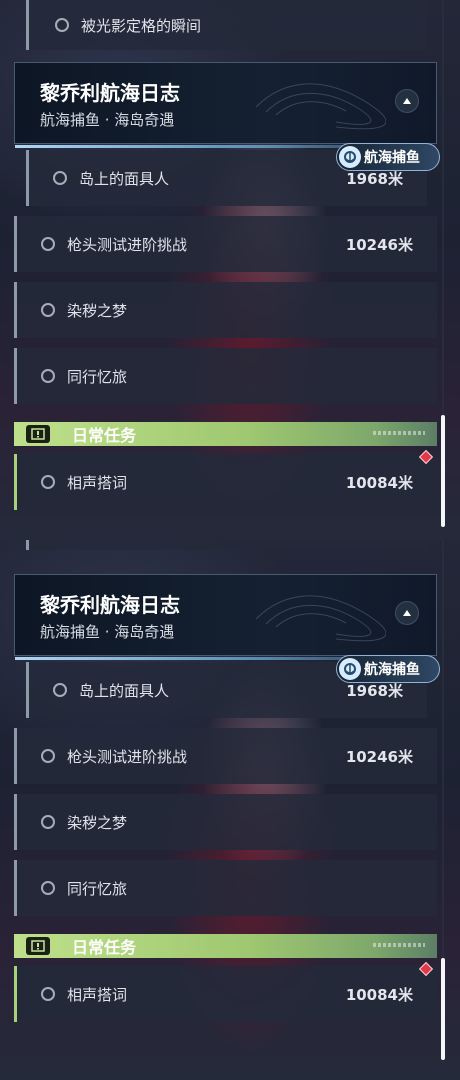 Image resolution: width=460 pixels, height=1080 pixels. What do you see at coordinates (226, 545) in the screenshot?
I see `quest-row-partial` at bounding box center [226, 545].